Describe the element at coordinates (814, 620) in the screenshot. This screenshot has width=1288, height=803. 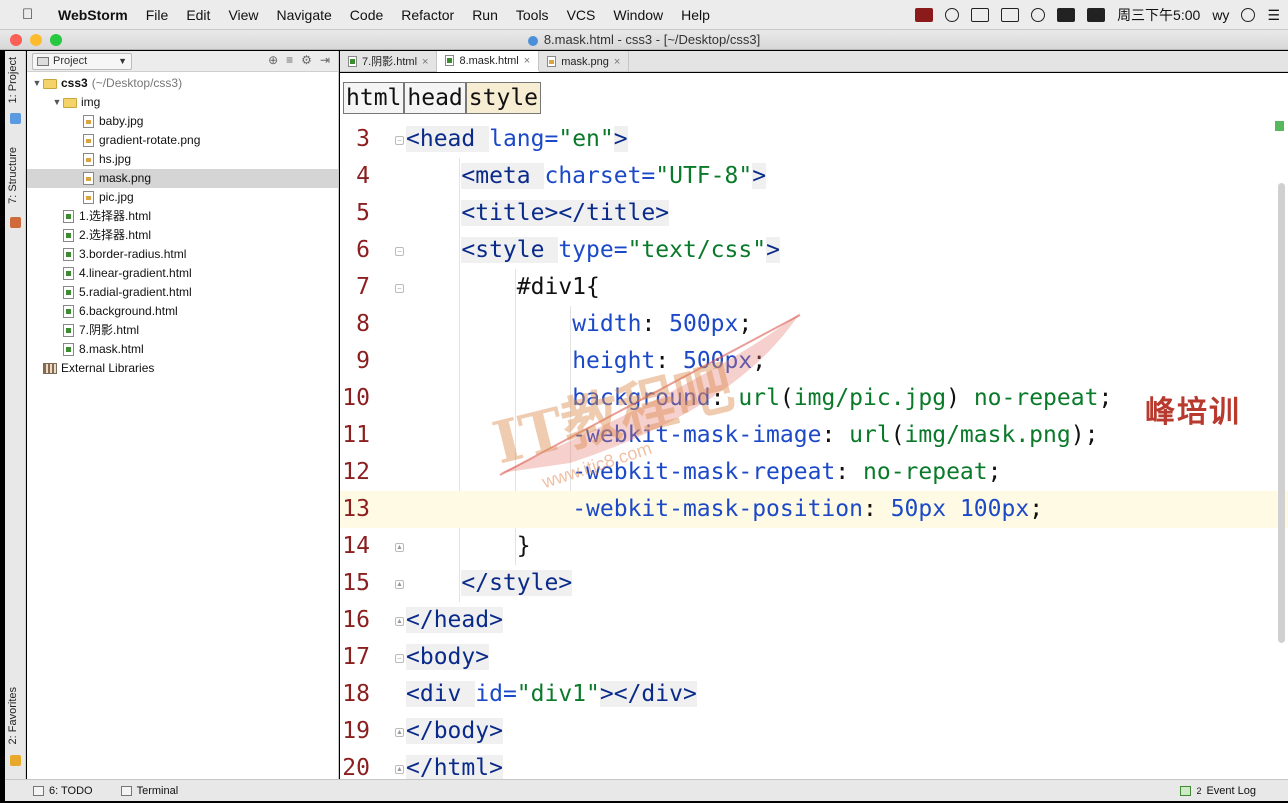
I see `code-line: 16 ▲ </head>` at that location.